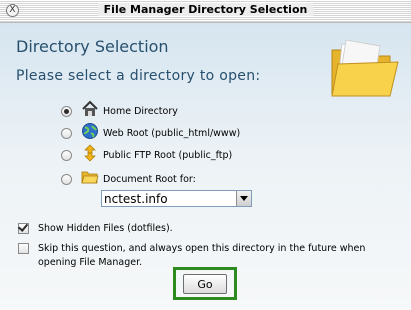 The height and width of the screenshot is (310, 411). Describe the element at coordinates (365, 68) in the screenshot. I see `open-folder-icon` at that location.